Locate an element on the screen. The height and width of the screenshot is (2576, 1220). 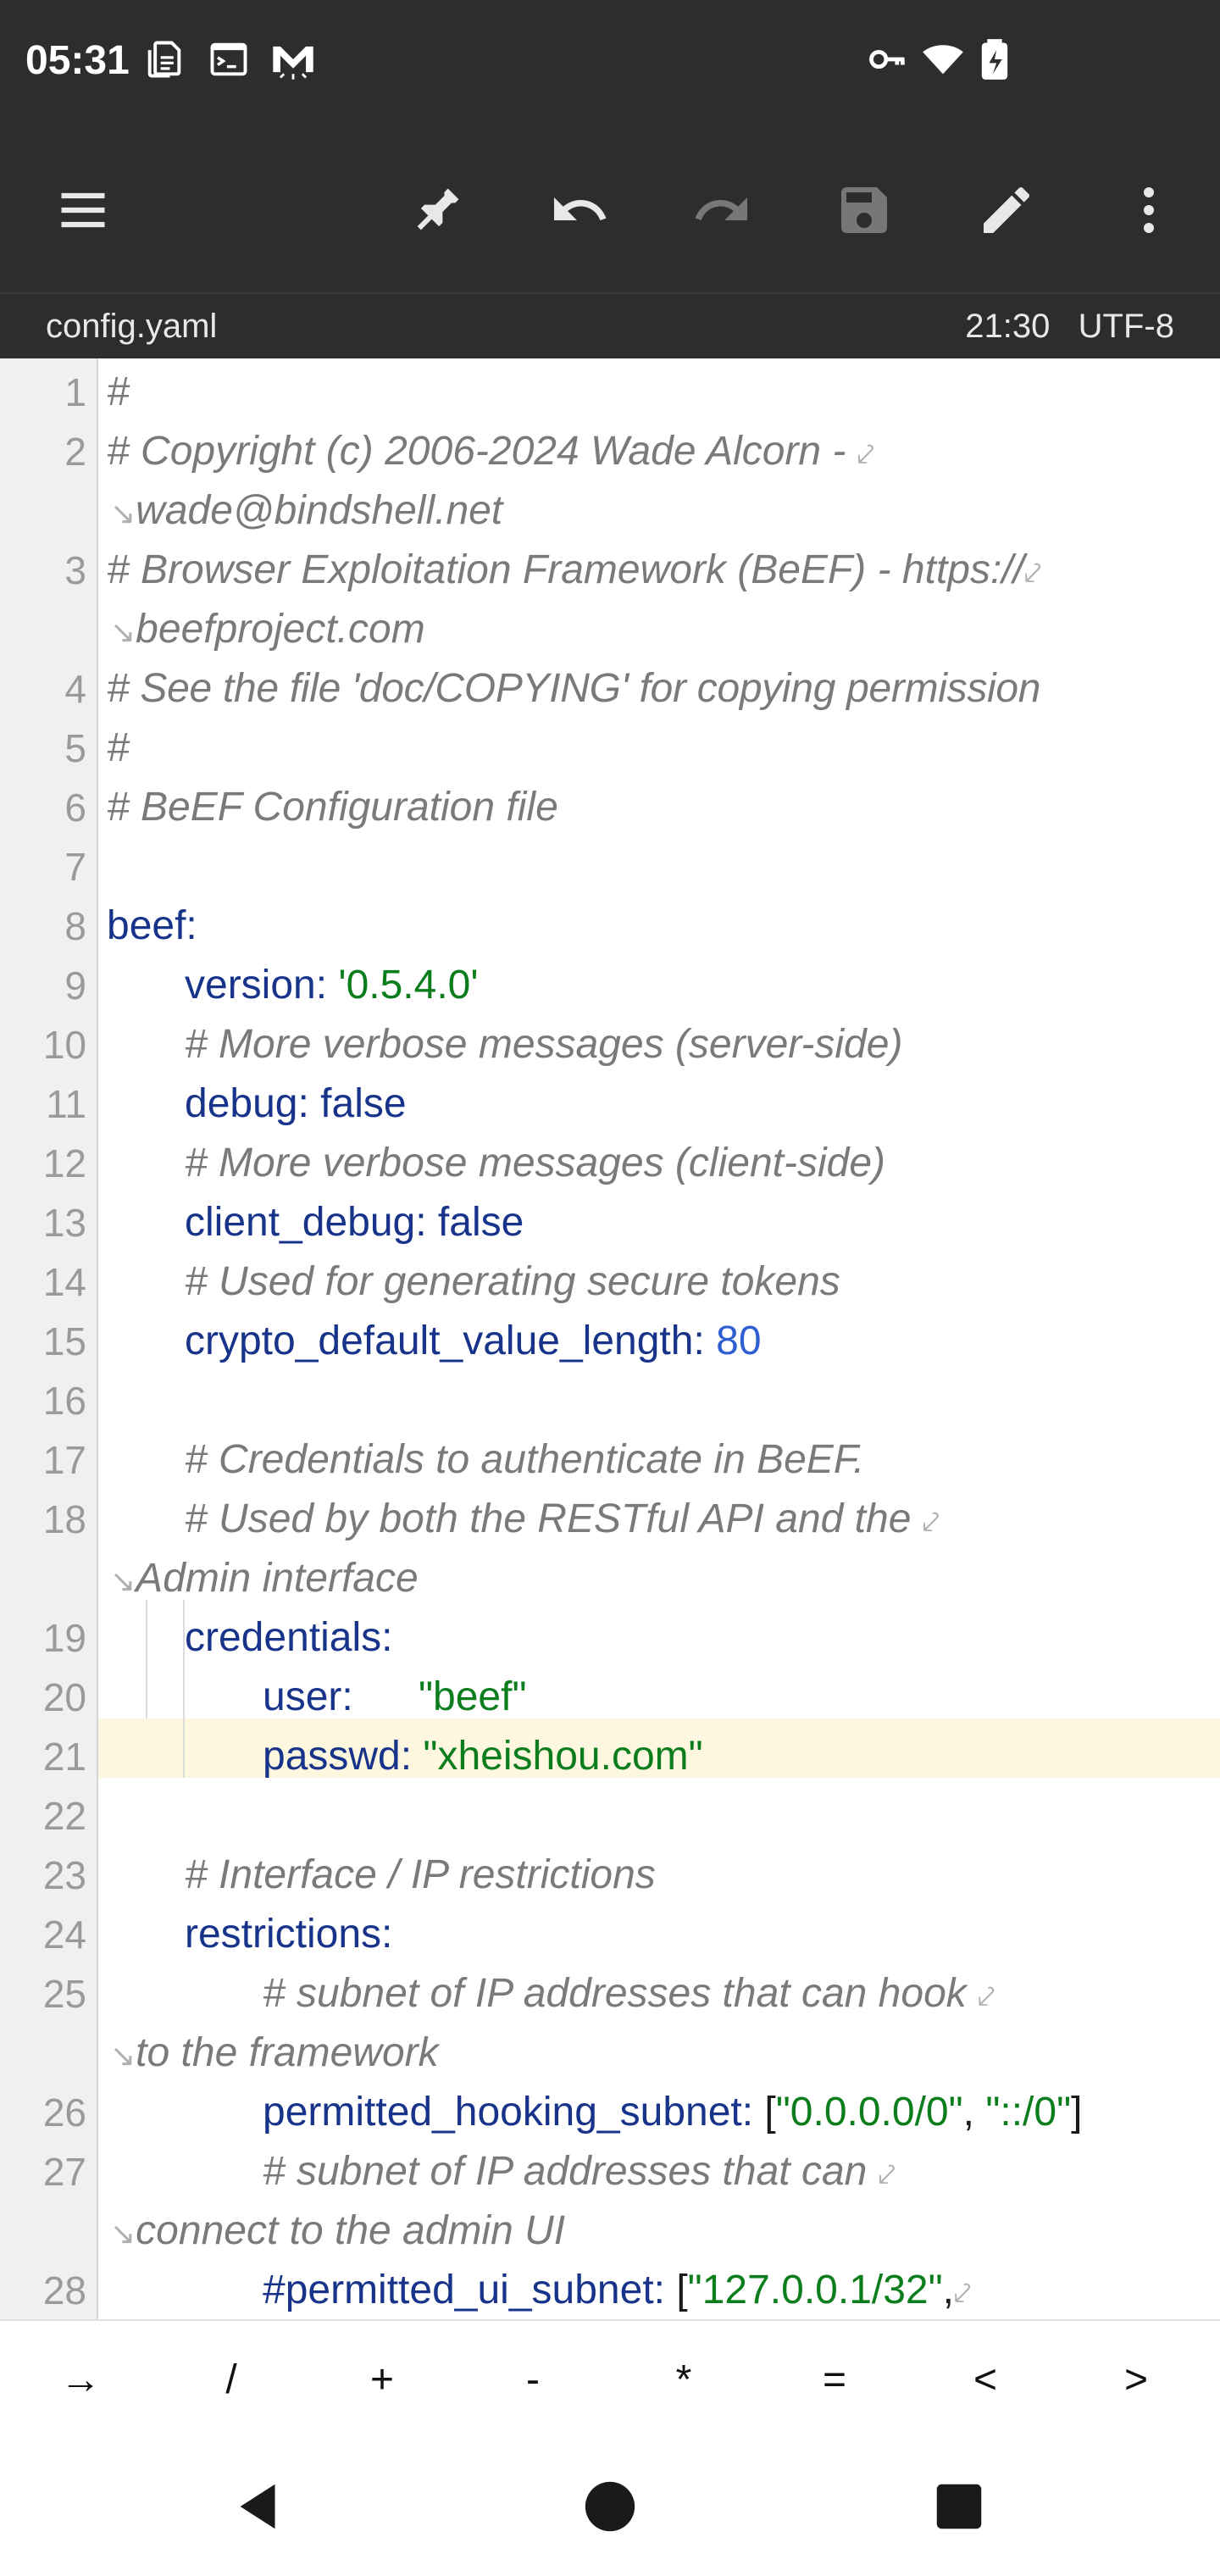
yaml-key: client_debug: is located at coordinates (311, 1222).